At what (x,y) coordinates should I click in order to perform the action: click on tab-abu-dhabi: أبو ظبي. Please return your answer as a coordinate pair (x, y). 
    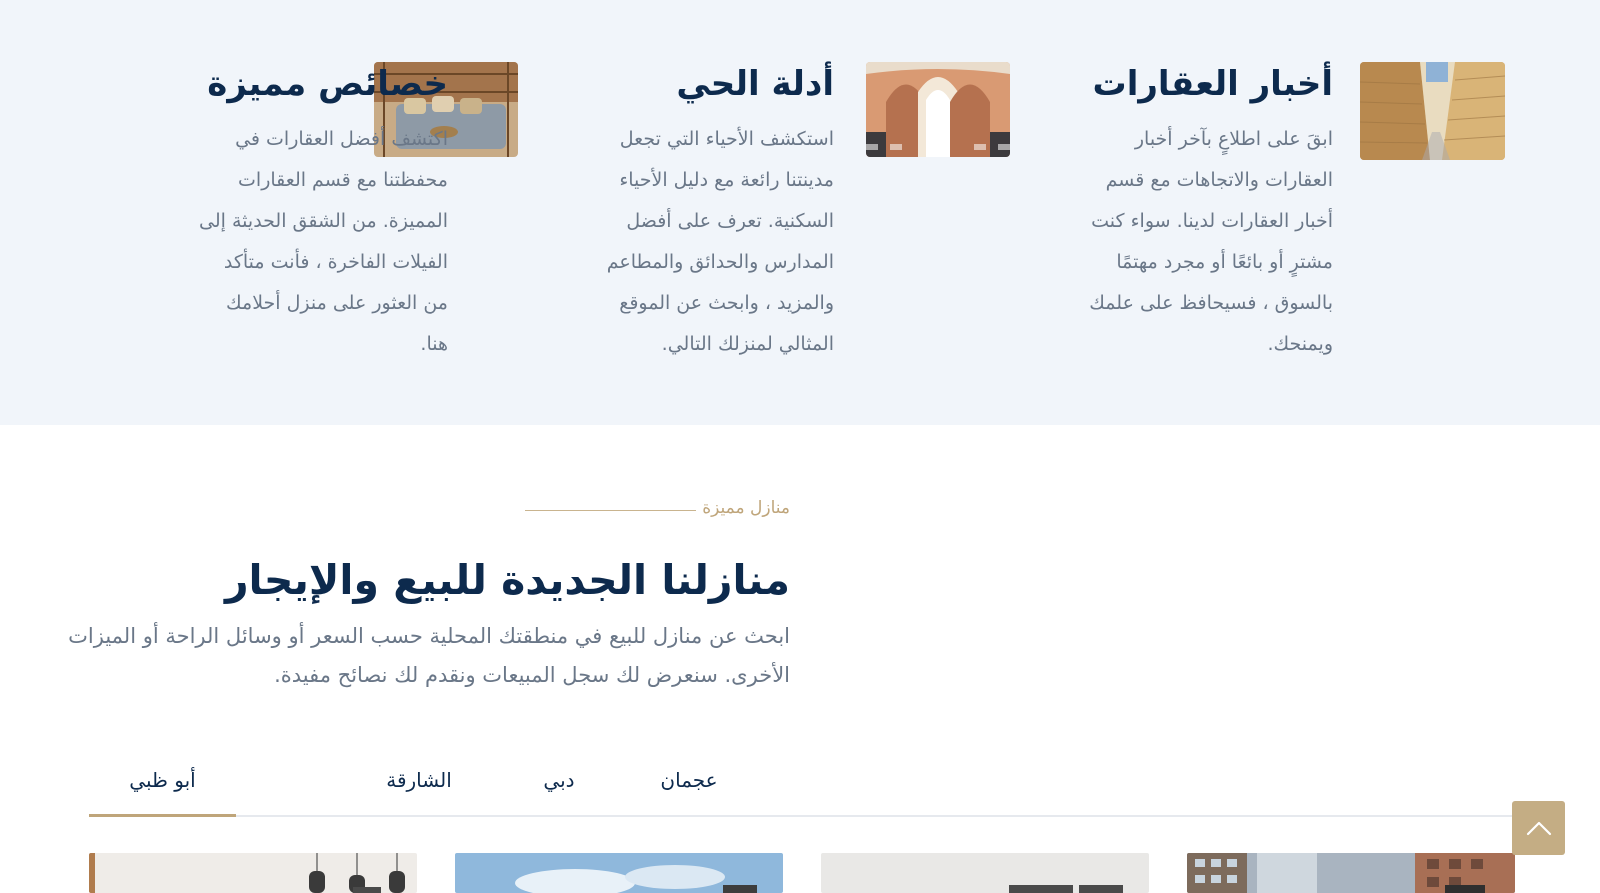
    Looking at the image, I should click on (162, 788).